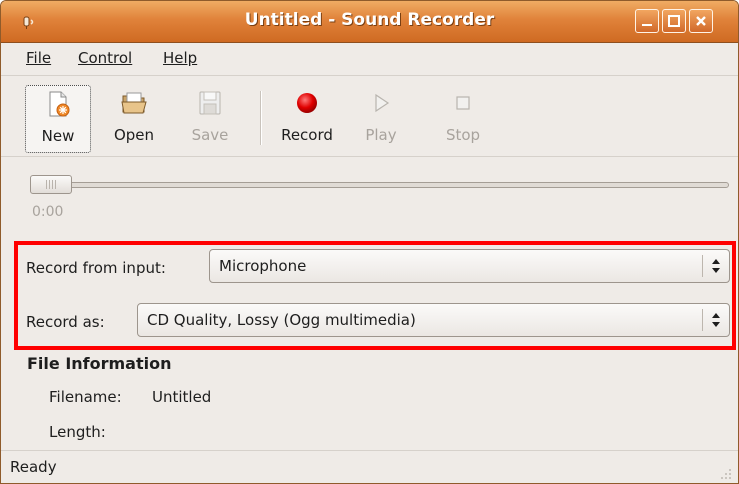 The image size is (739, 484). Describe the element at coordinates (369, 59) in the screenshot. I see `menu-bar: File Control Help` at that location.